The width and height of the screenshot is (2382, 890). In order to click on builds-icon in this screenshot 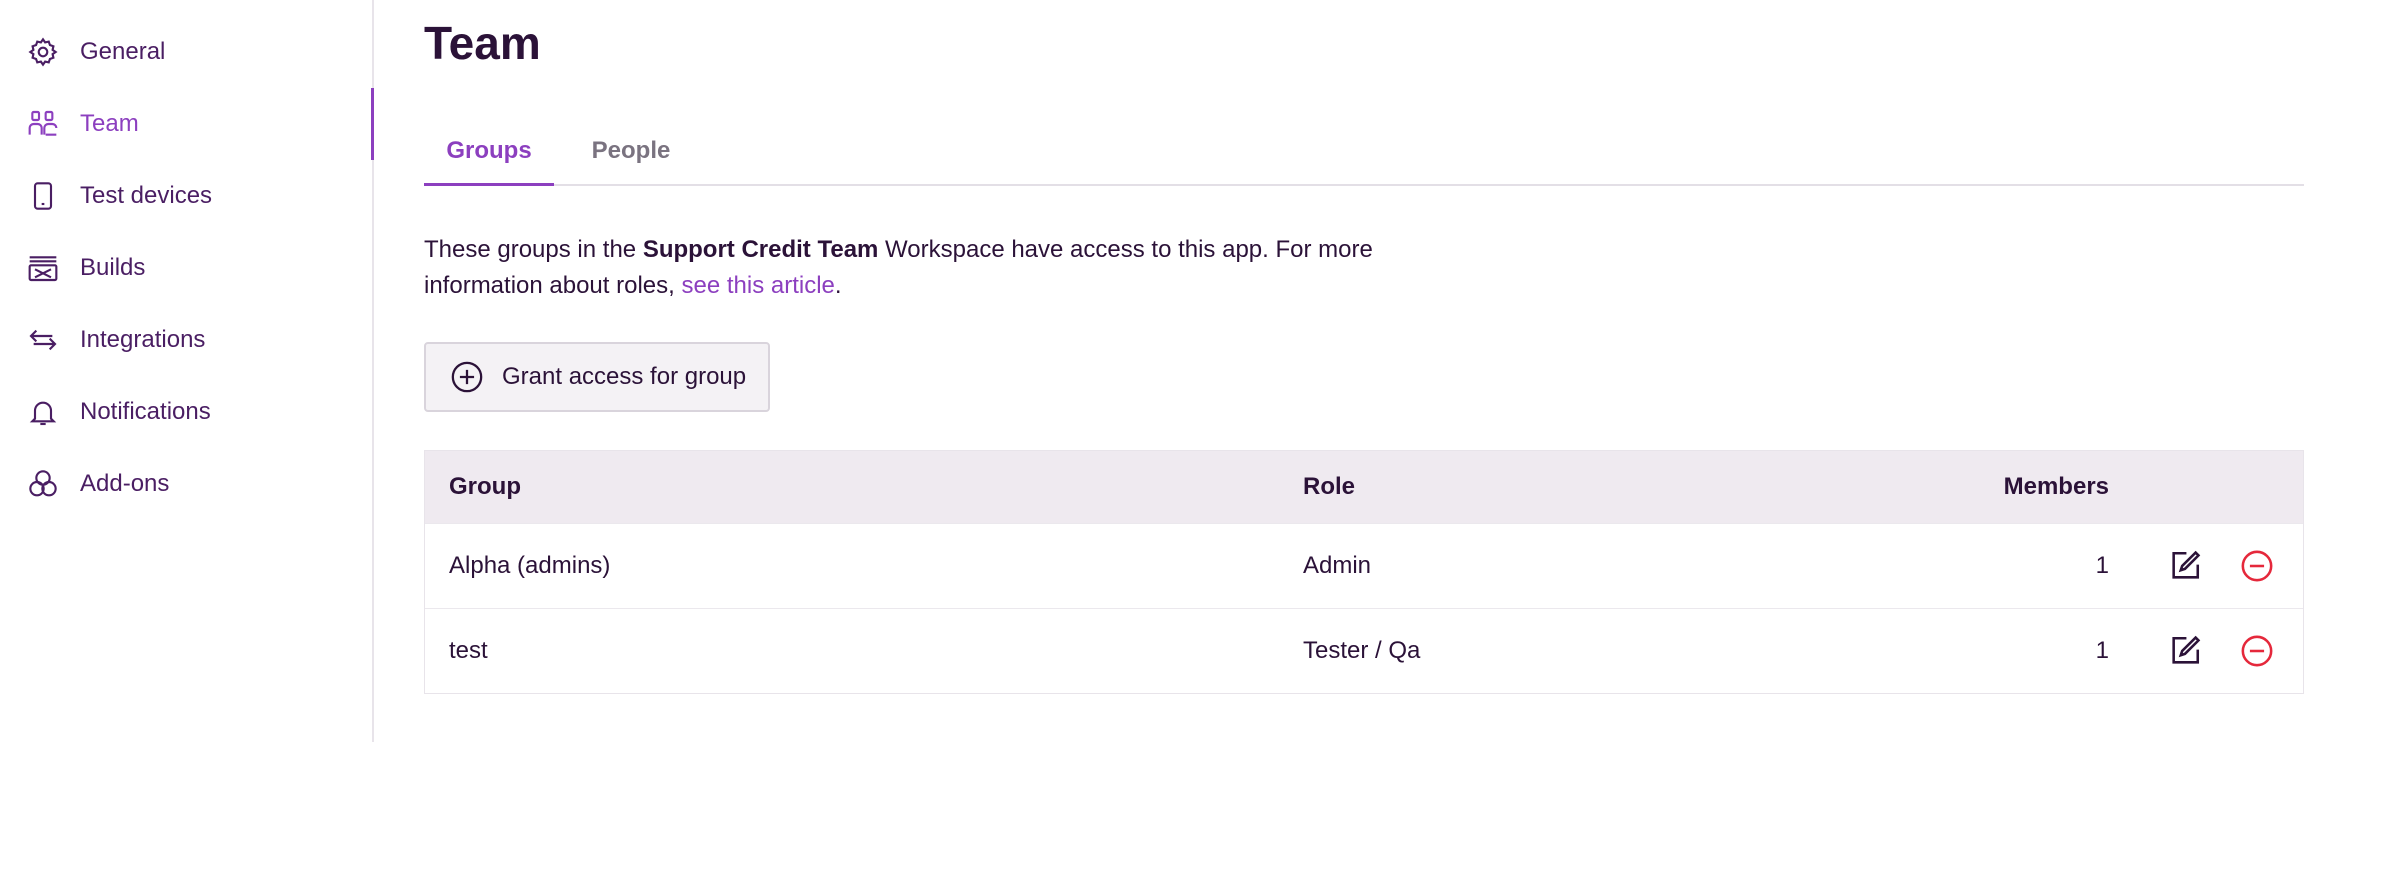, I will do `click(43, 268)`.